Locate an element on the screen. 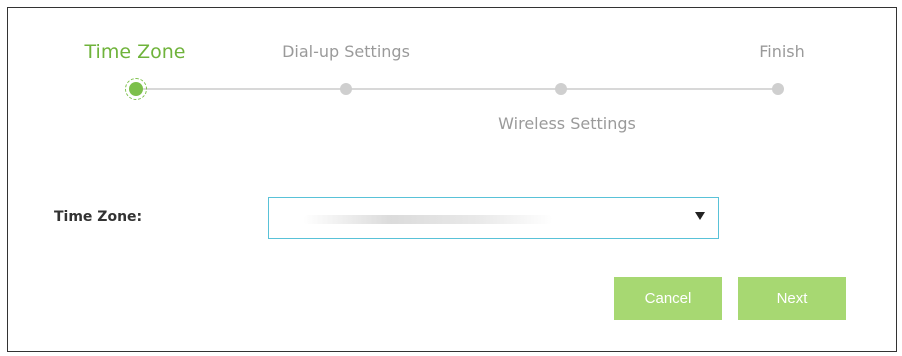  step-label-finish: Finish is located at coordinates (782, 51).